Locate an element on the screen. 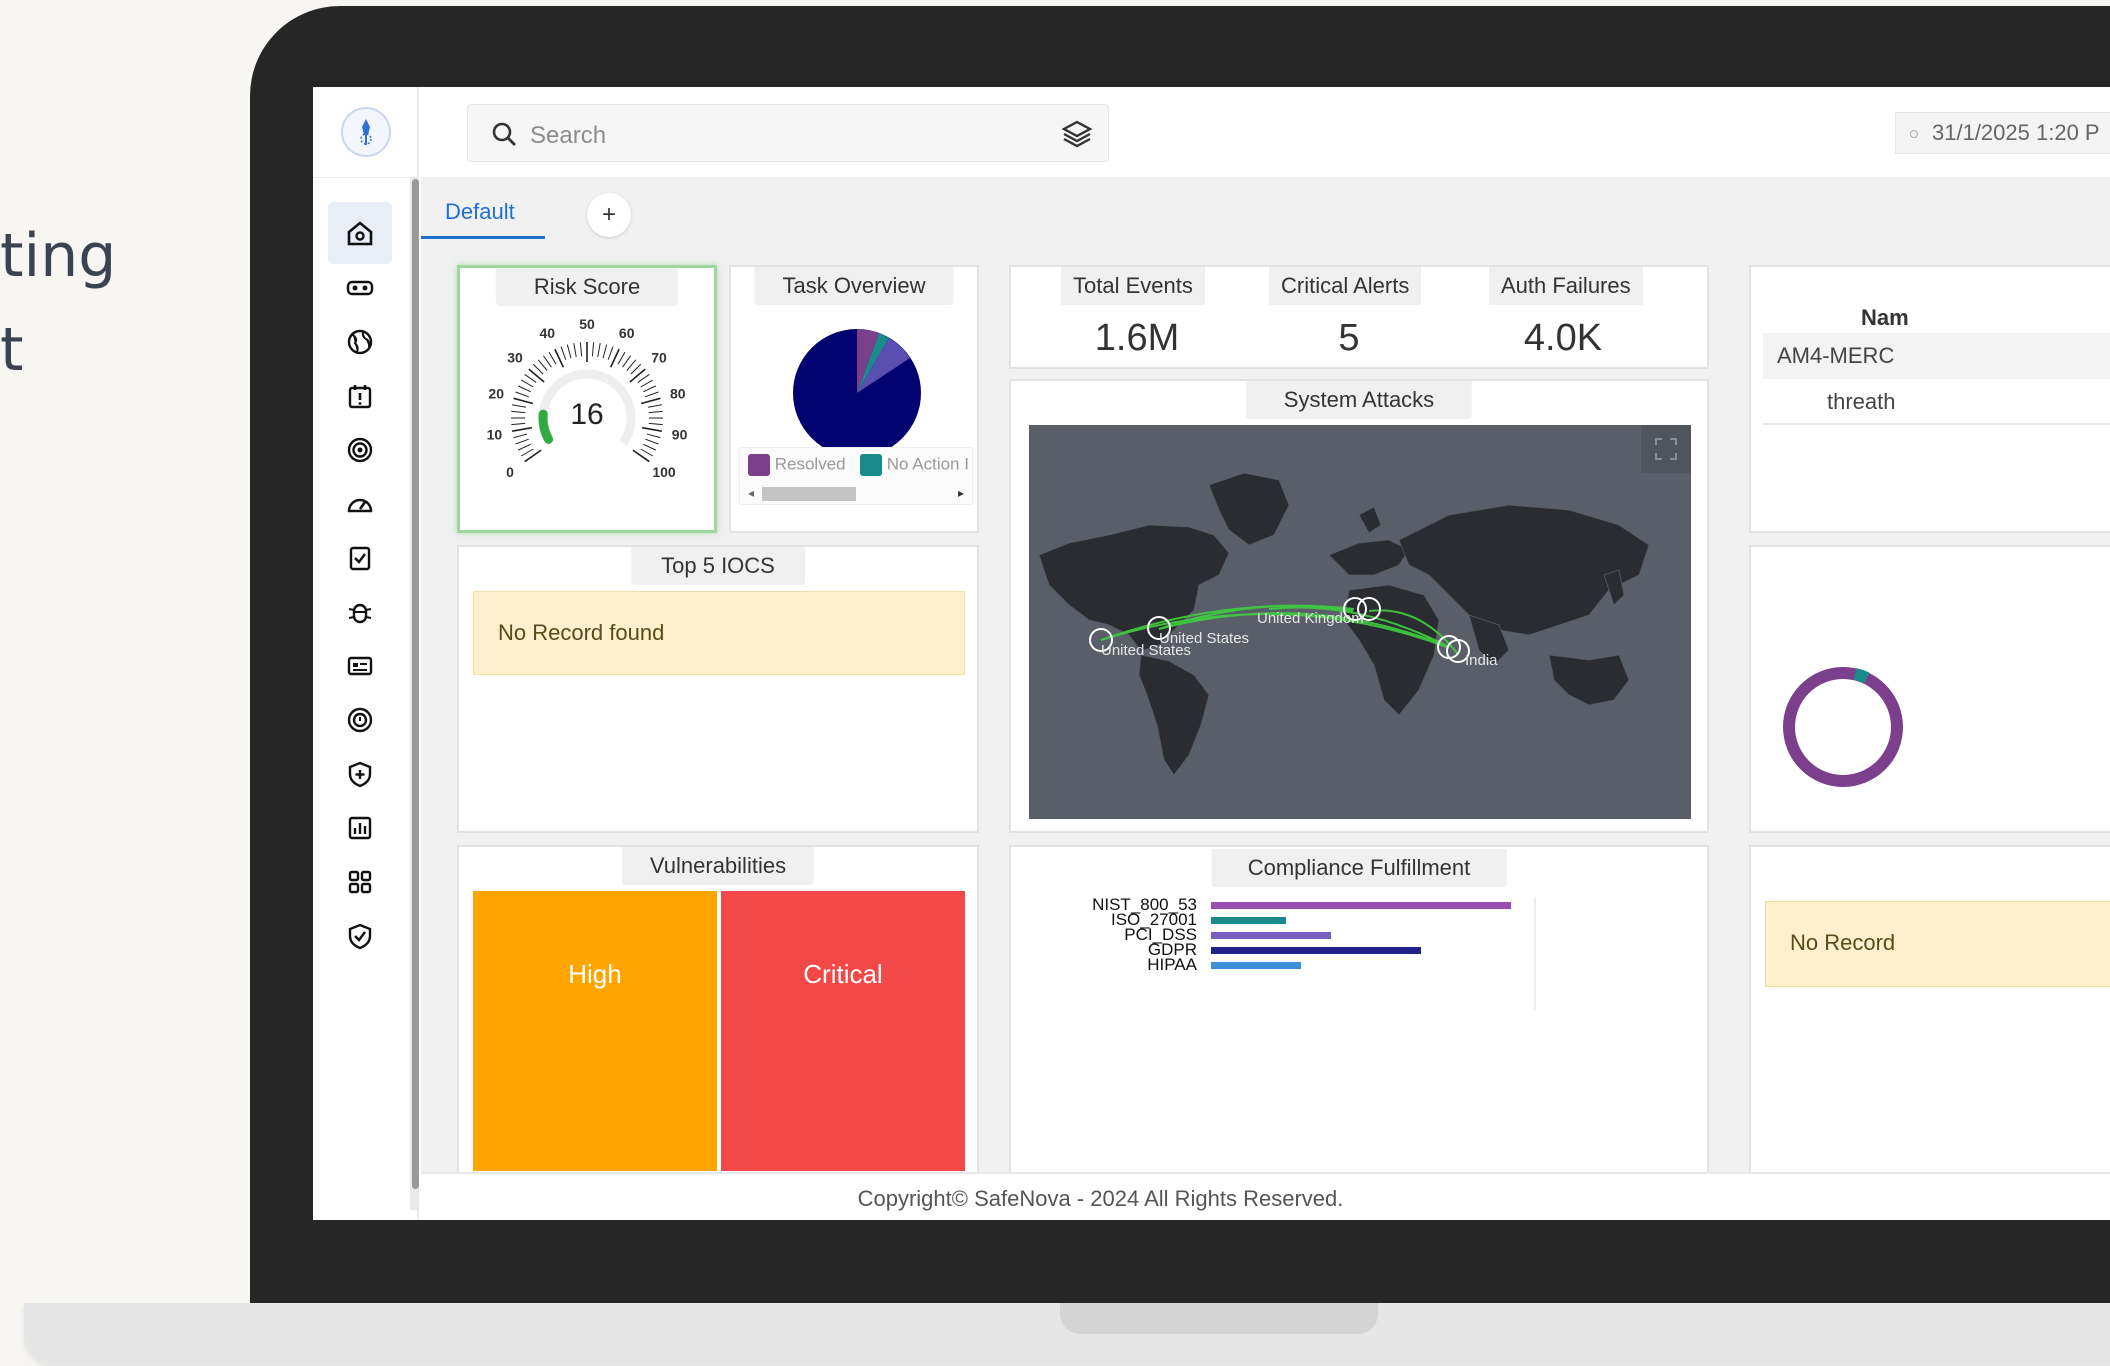 This screenshot has height=1366, width=2110. sidebar-item-history is located at coordinates (360, 720).